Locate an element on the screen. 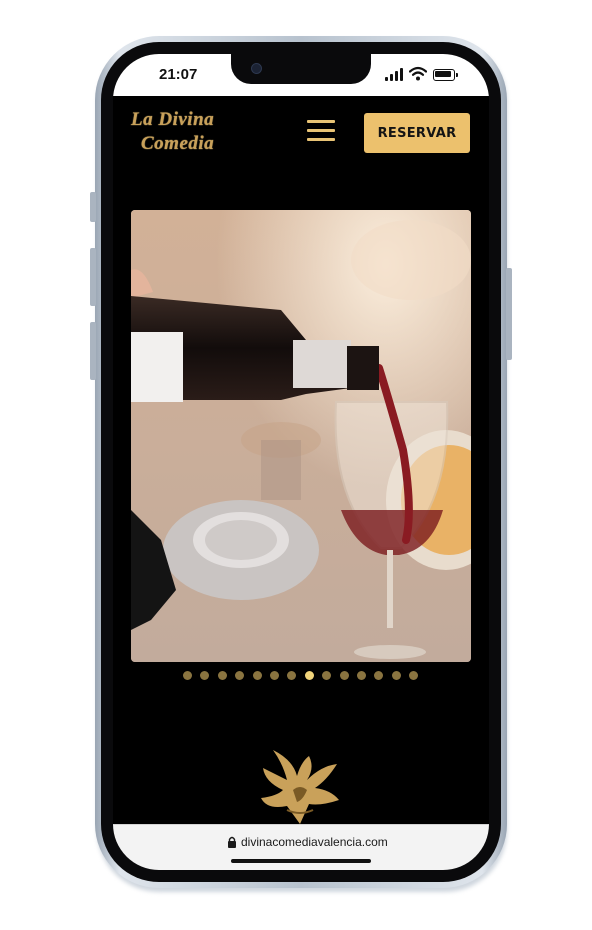 This screenshot has width=592, height=930. reserve-button: RESERVAR is located at coordinates (417, 133).